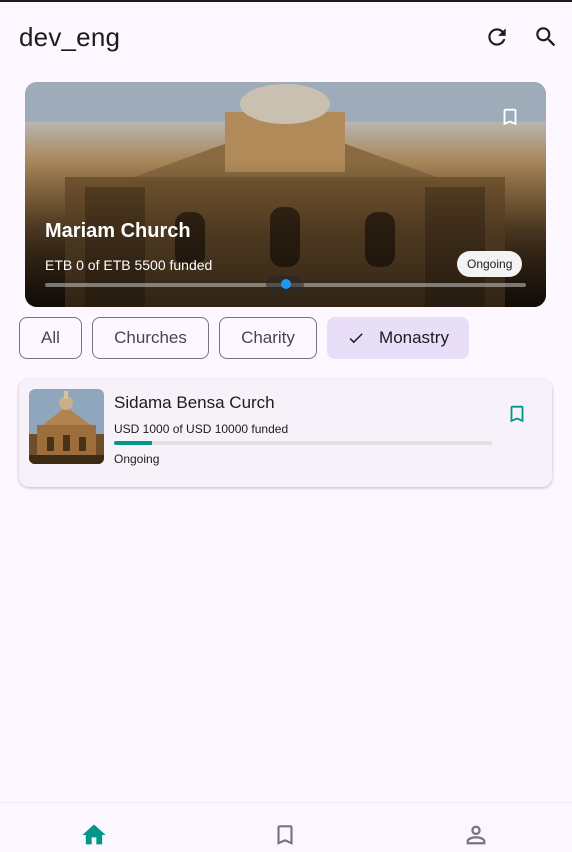  I want to click on filter-chip-monastry: Monastry, so click(398, 338).